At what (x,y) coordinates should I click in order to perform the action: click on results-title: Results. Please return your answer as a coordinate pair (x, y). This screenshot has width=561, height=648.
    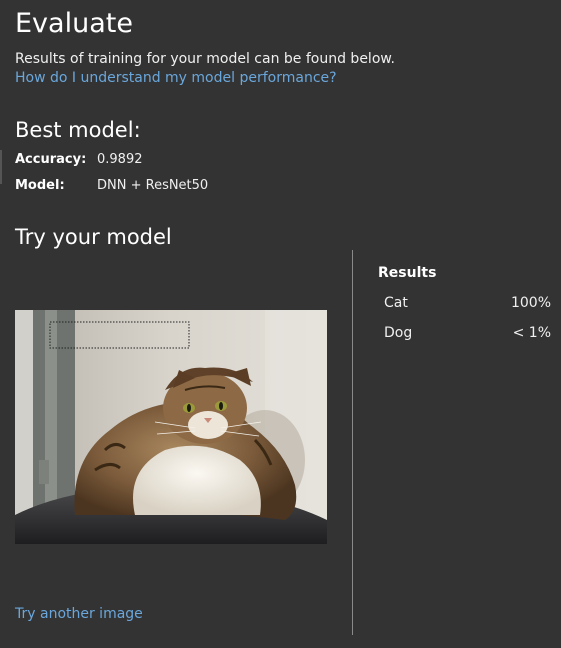
    Looking at the image, I should click on (407, 273).